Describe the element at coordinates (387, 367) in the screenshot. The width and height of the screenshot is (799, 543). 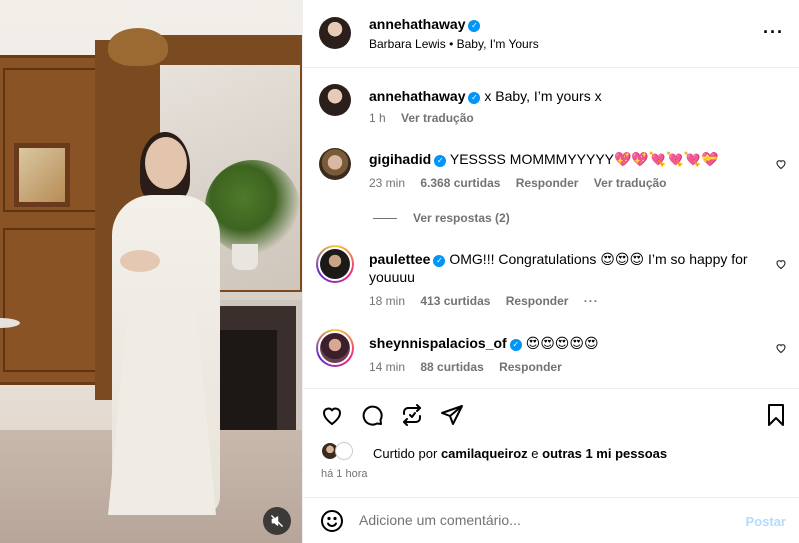
I see `comment-time: 14 min` at that location.